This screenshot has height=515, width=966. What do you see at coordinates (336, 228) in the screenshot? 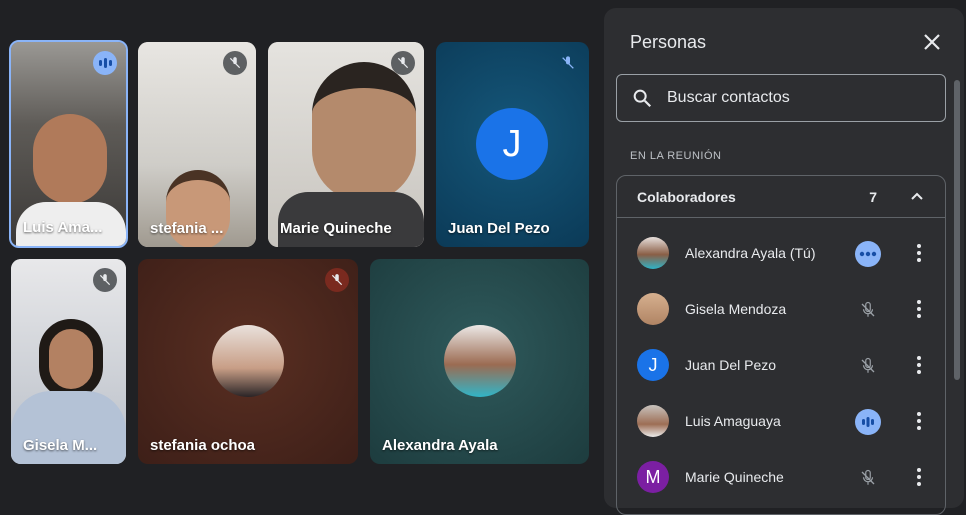
I see `tile-name: Marie Quineche` at bounding box center [336, 228].